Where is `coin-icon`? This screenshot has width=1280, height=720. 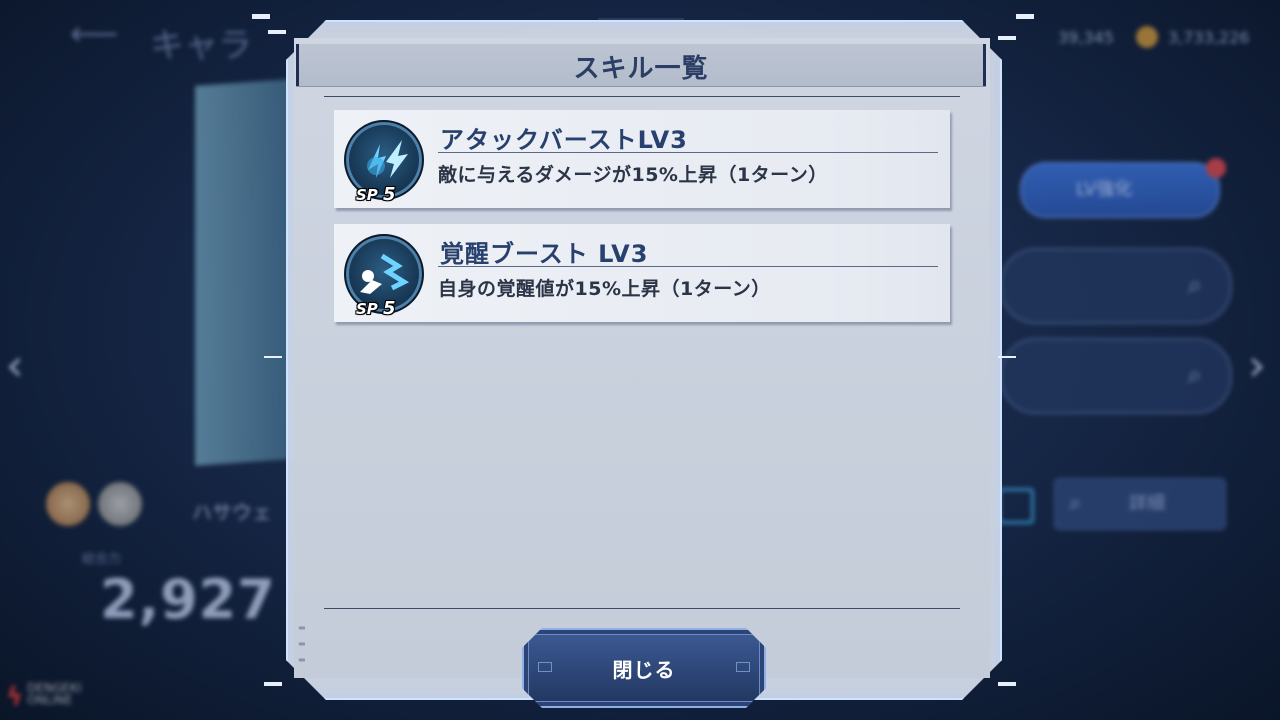
coin-icon is located at coordinates (1147, 37).